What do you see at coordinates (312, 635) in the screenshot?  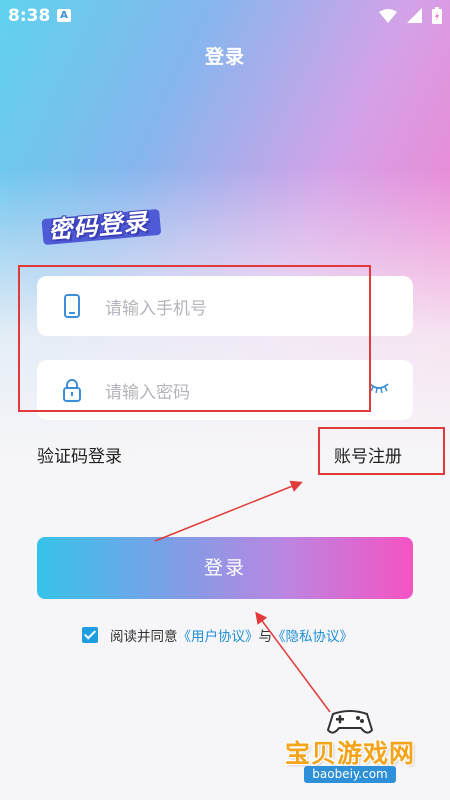 I see `privacy-policy-link: 《隐私协议》` at bounding box center [312, 635].